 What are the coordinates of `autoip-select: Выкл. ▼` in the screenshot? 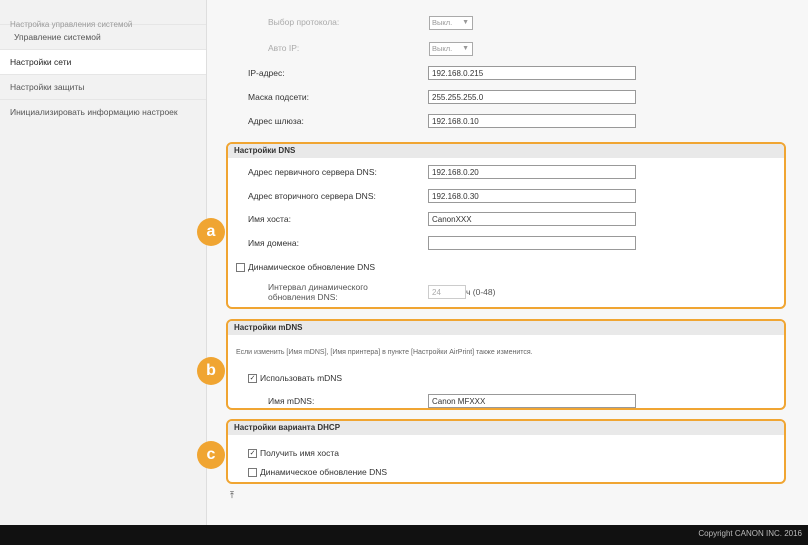 It's located at (451, 49).